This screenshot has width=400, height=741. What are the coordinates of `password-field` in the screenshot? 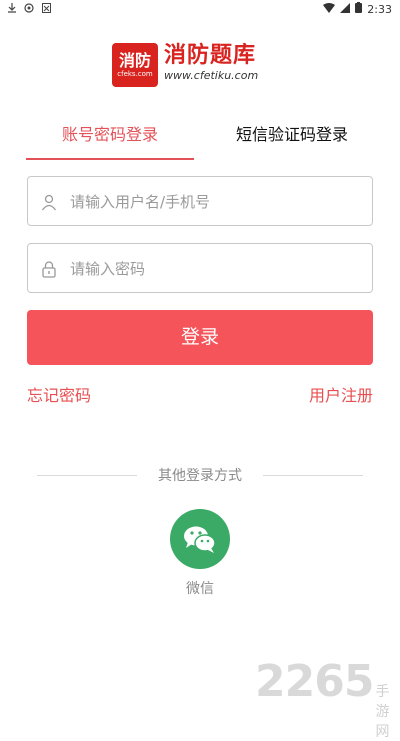 It's located at (200, 268).